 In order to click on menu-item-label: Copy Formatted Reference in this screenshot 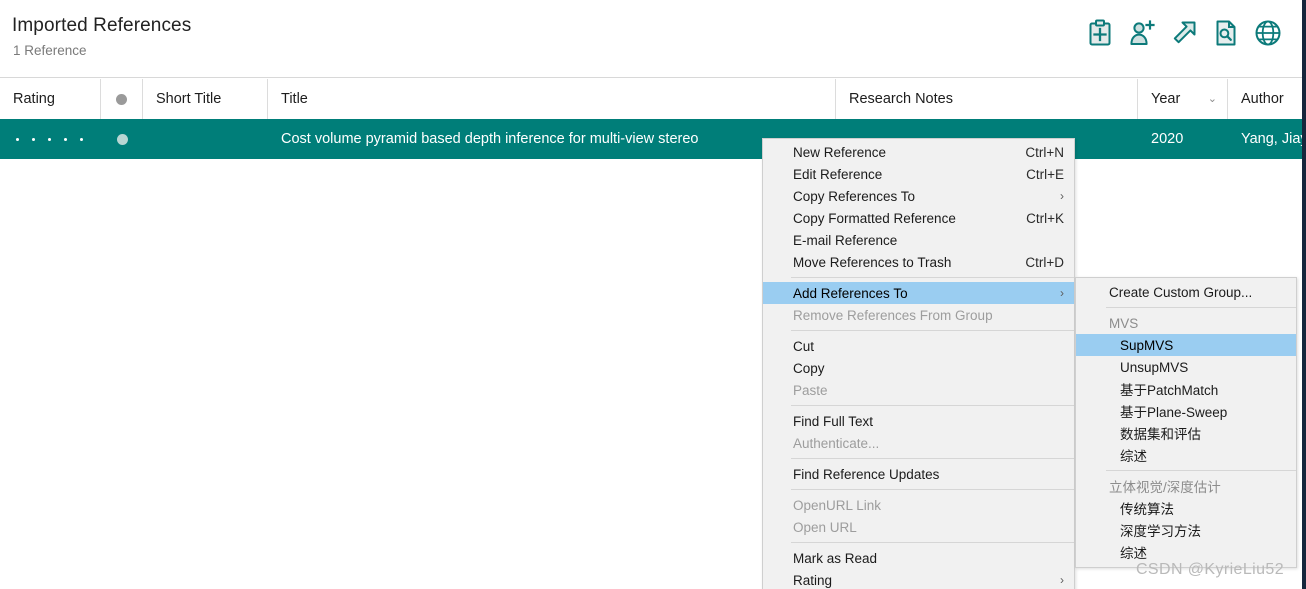, I will do `click(874, 218)`.